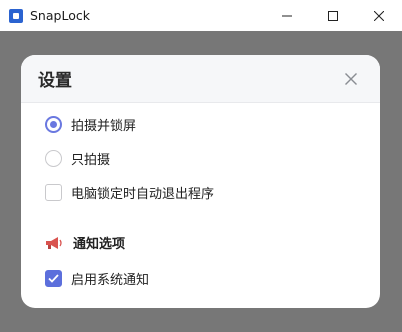  Describe the element at coordinates (91, 160) in the screenshot. I see `radio-label: 只拍摄` at that location.